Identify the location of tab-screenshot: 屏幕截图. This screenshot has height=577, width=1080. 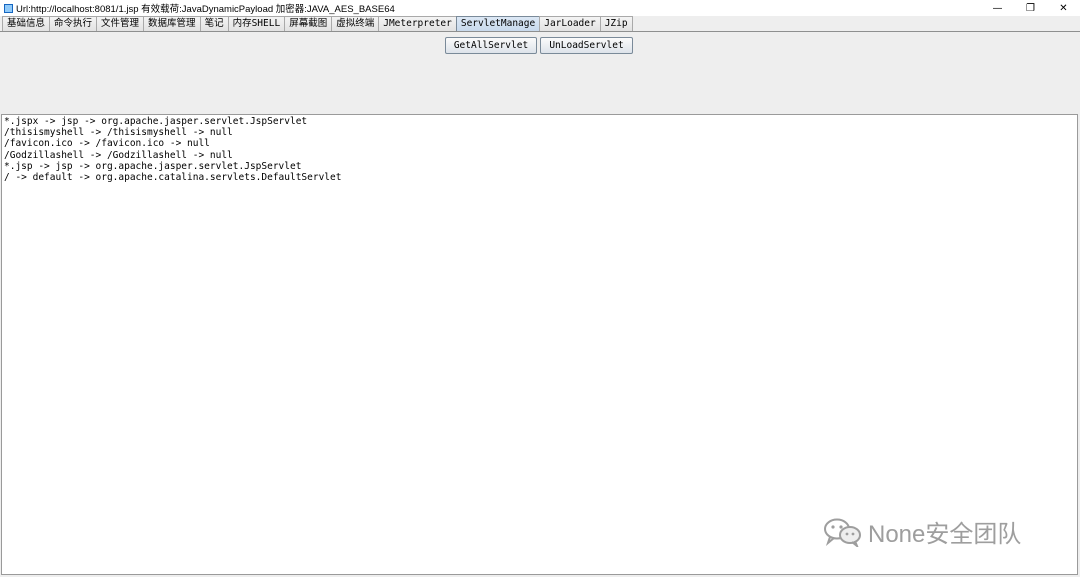
(308, 23).